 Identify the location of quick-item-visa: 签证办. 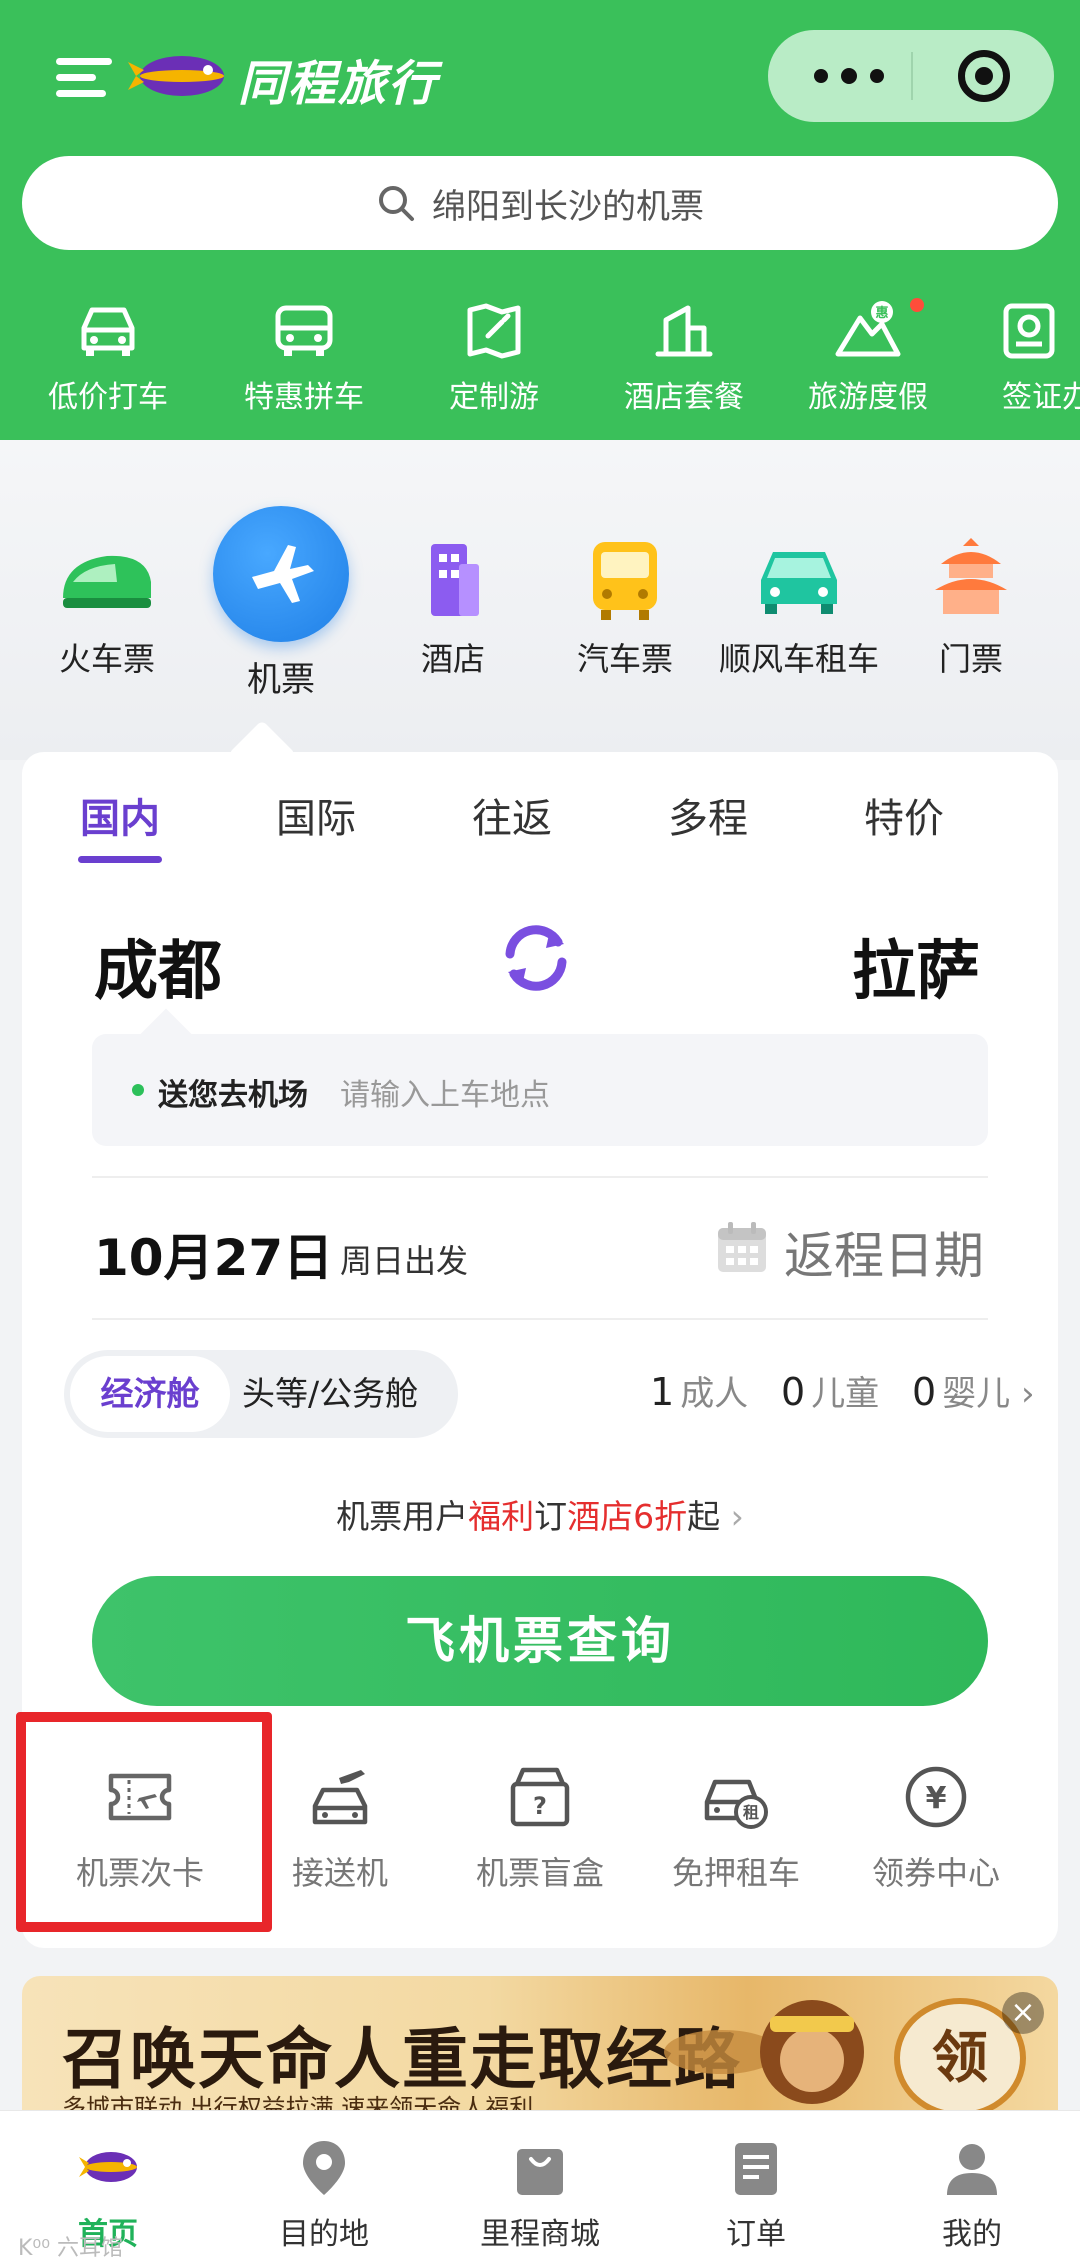
(1025, 357).